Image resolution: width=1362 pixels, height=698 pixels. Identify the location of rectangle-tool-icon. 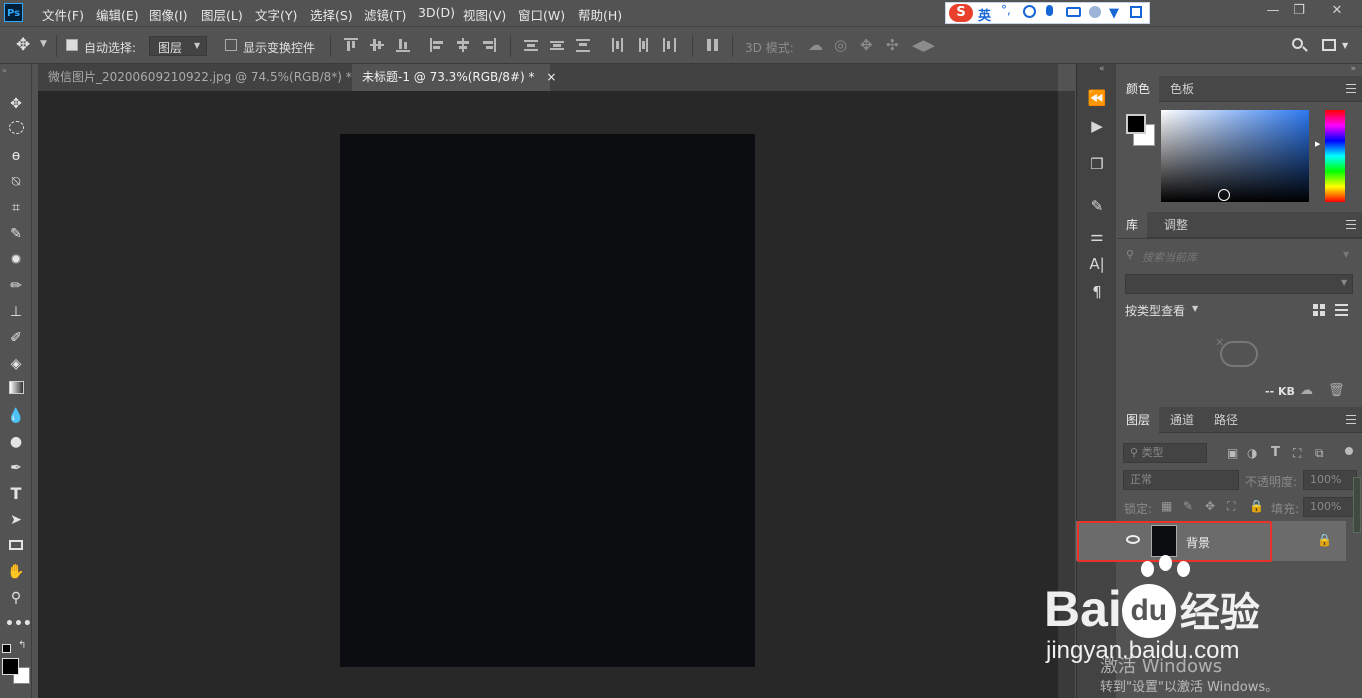
(16, 546).